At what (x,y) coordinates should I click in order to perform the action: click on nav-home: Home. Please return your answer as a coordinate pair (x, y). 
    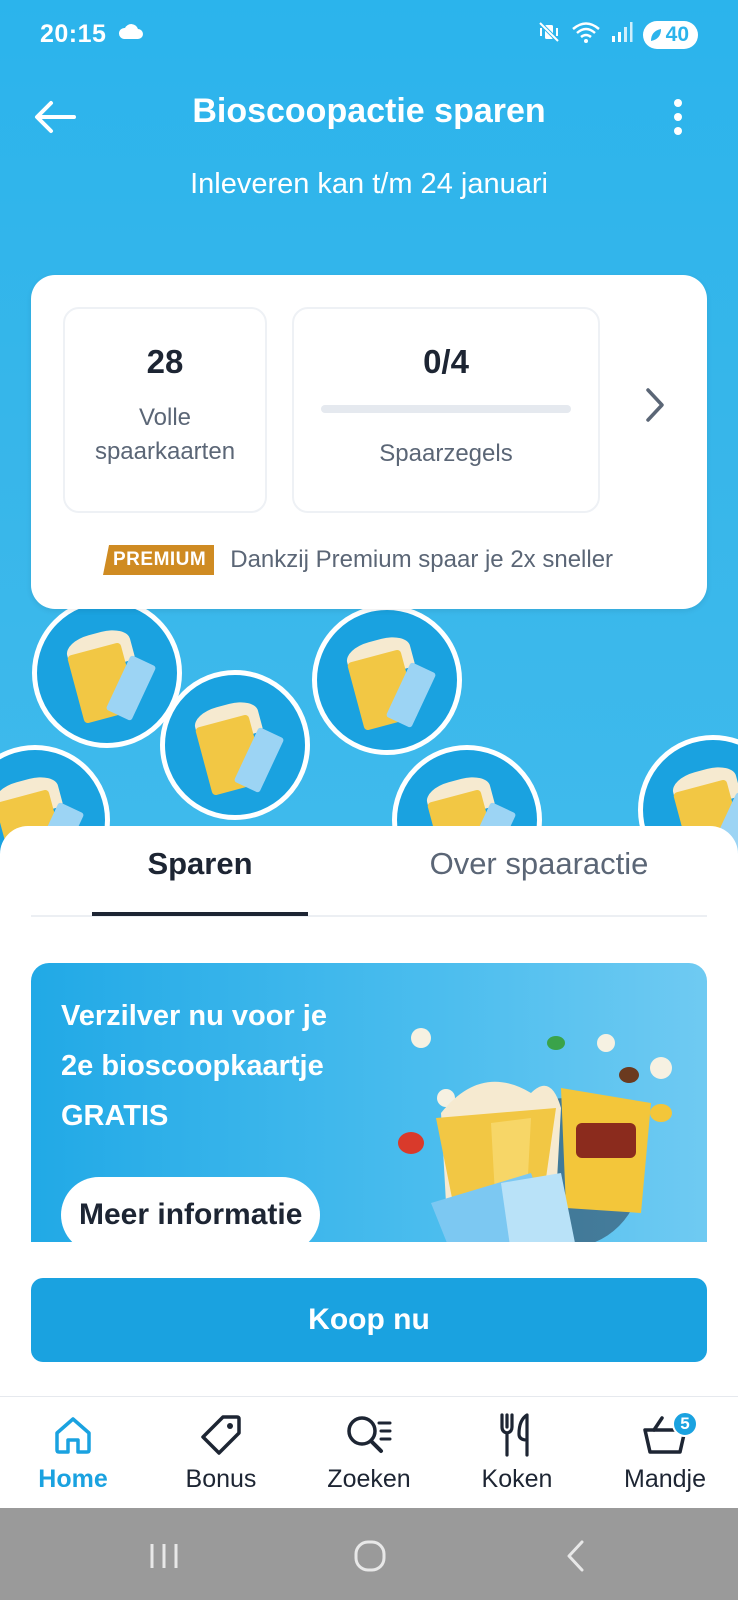
    Looking at the image, I should click on (73, 1452).